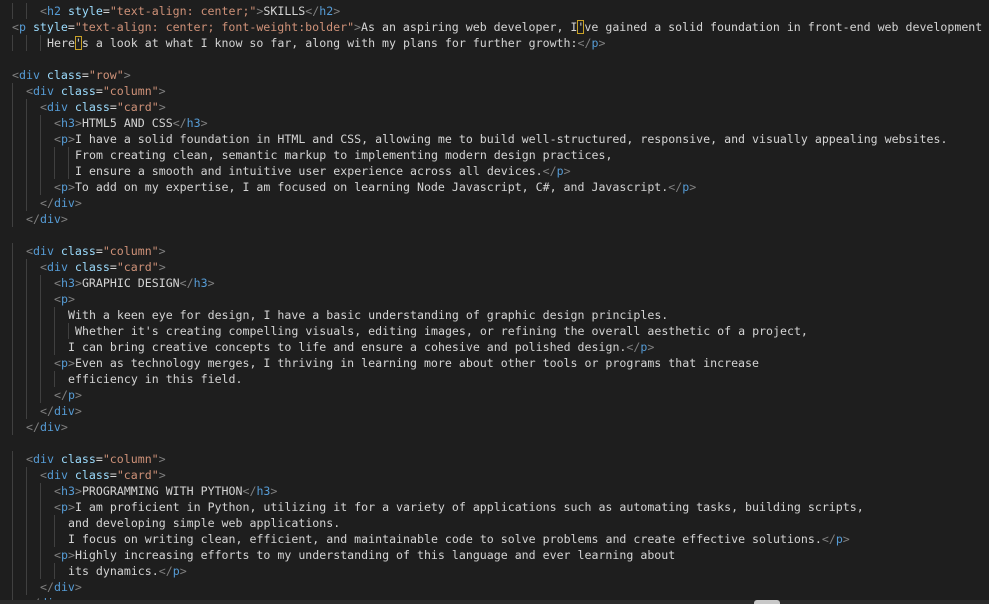  I want to click on text-token: efficiency in this field., so click(155, 379).